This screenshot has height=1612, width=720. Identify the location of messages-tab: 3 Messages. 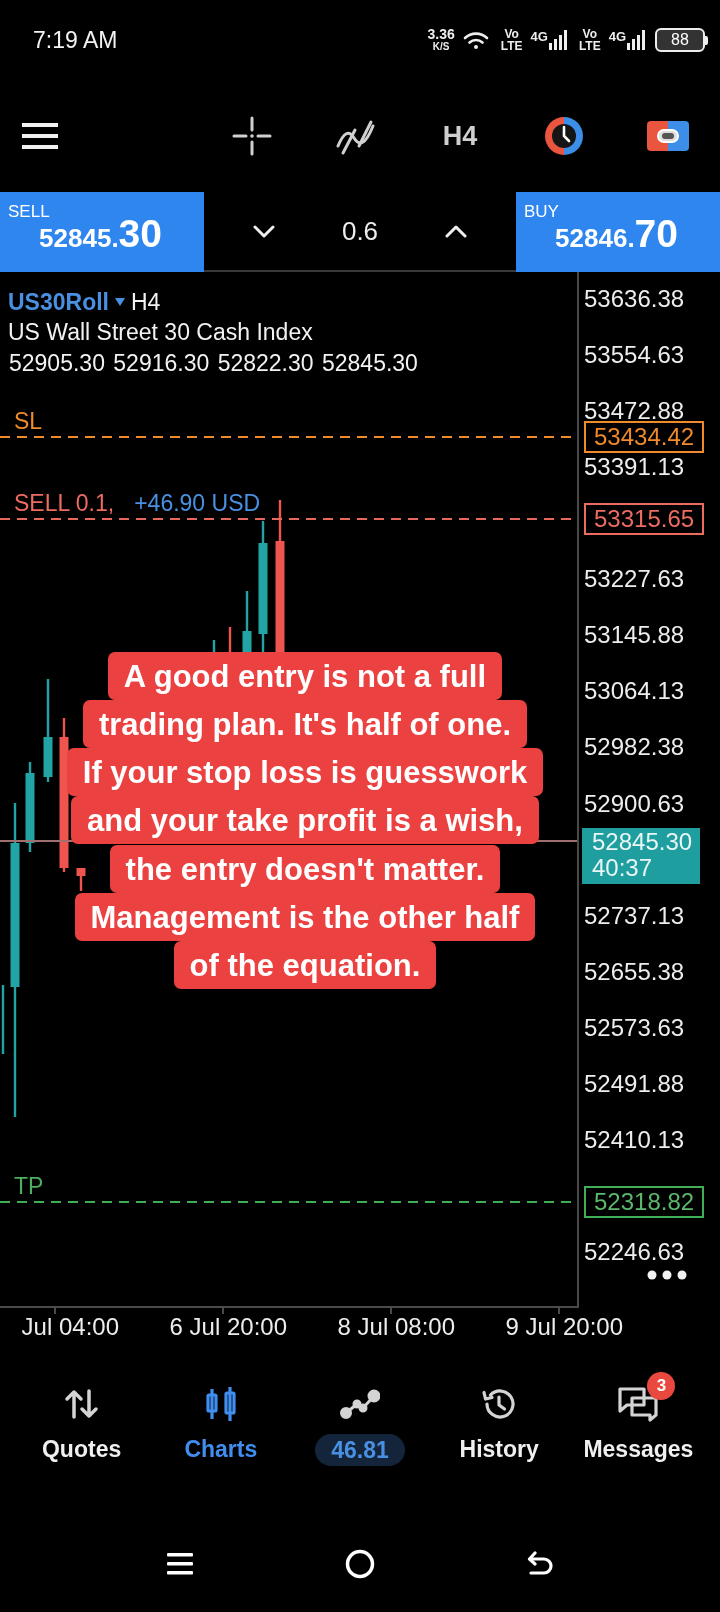
(638, 1416).